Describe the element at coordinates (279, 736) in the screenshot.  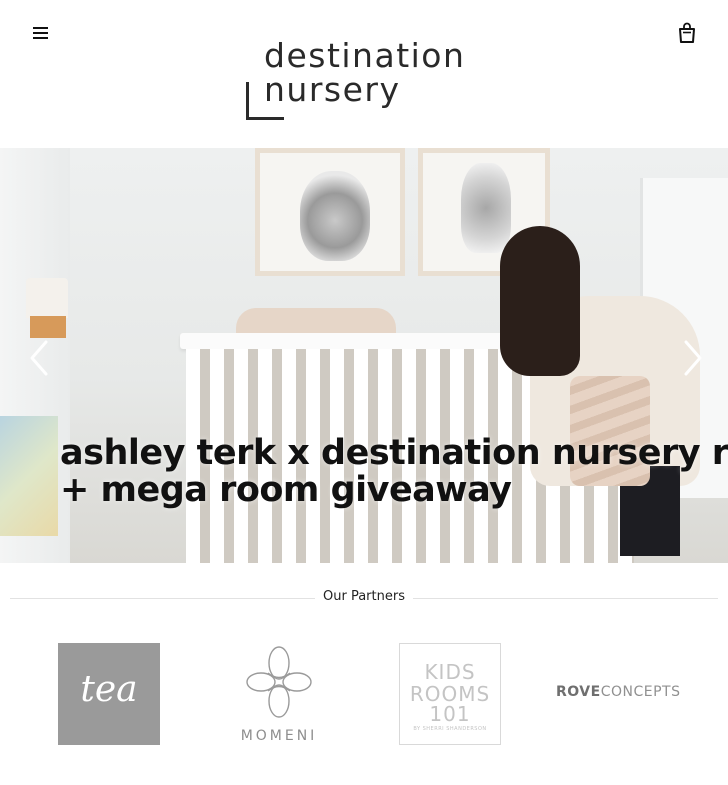
I see `partner-momeni-label: MOMENI` at that location.